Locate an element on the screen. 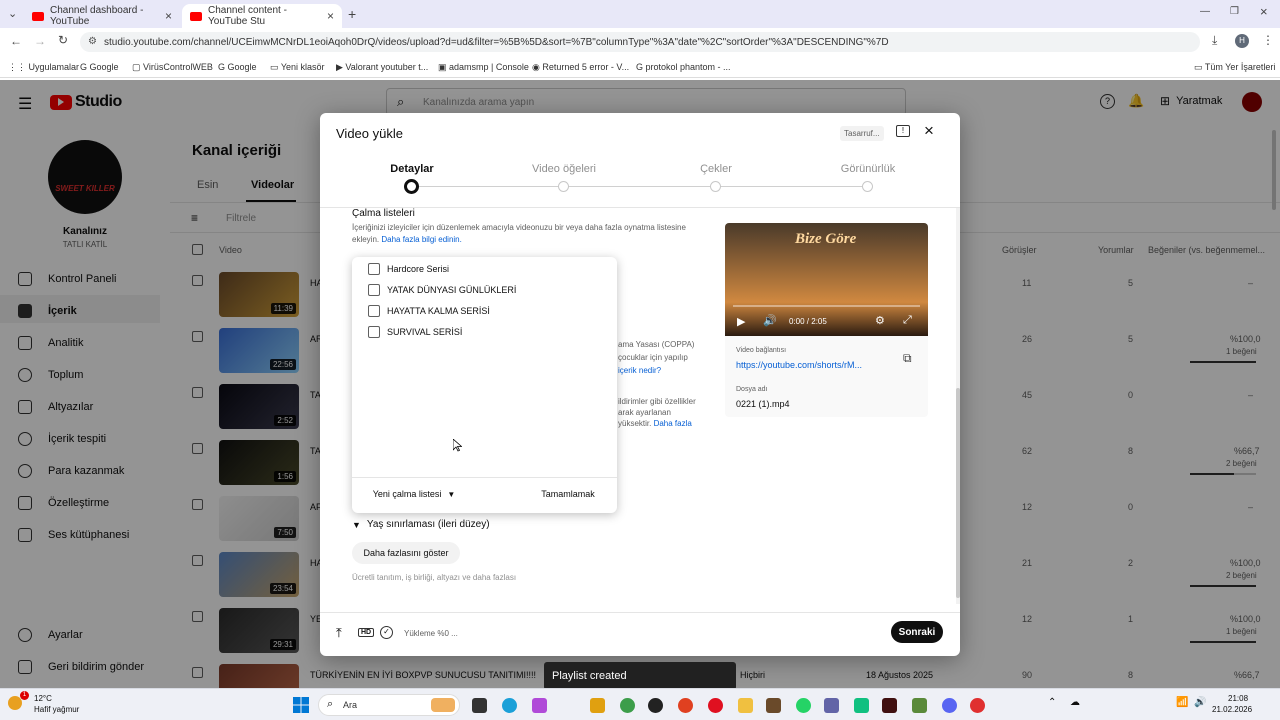 Image resolution: width=1280 pixels, height=720 pixels. clock-date: 21.02.2026 is located at coordinates (1232, 709).